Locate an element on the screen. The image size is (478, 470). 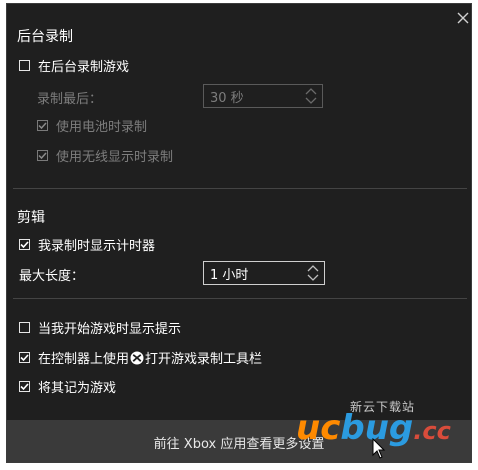
record-in-background-checkbox: 在后台录制游戏 is located at coordinates (74, 65).